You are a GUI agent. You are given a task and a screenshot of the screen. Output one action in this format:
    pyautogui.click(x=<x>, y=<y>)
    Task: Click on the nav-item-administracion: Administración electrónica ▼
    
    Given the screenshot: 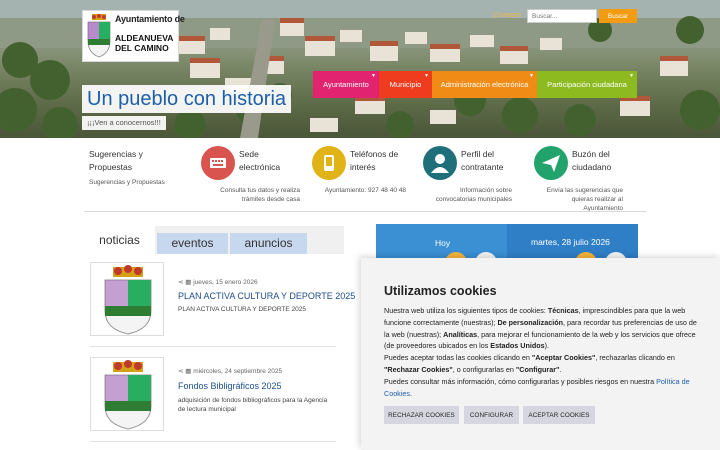 What is the action you would take?
    pyautogui.click(x=484, y=84)
    